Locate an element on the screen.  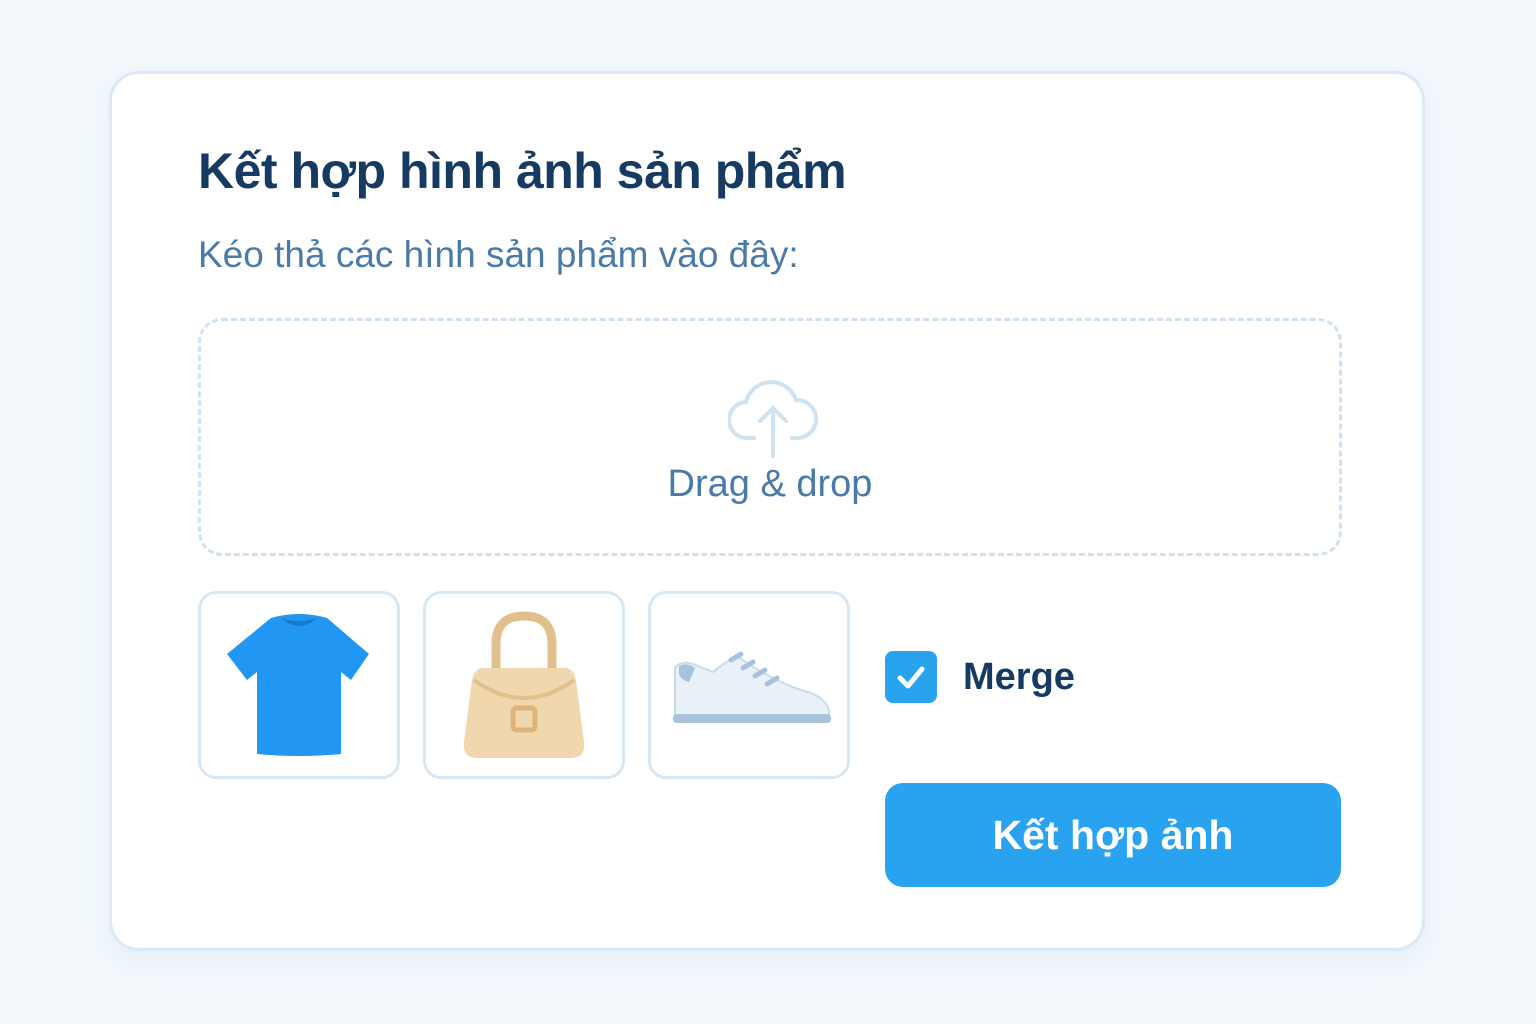
merge-label: Merge is located at coordinates (1019, 676).